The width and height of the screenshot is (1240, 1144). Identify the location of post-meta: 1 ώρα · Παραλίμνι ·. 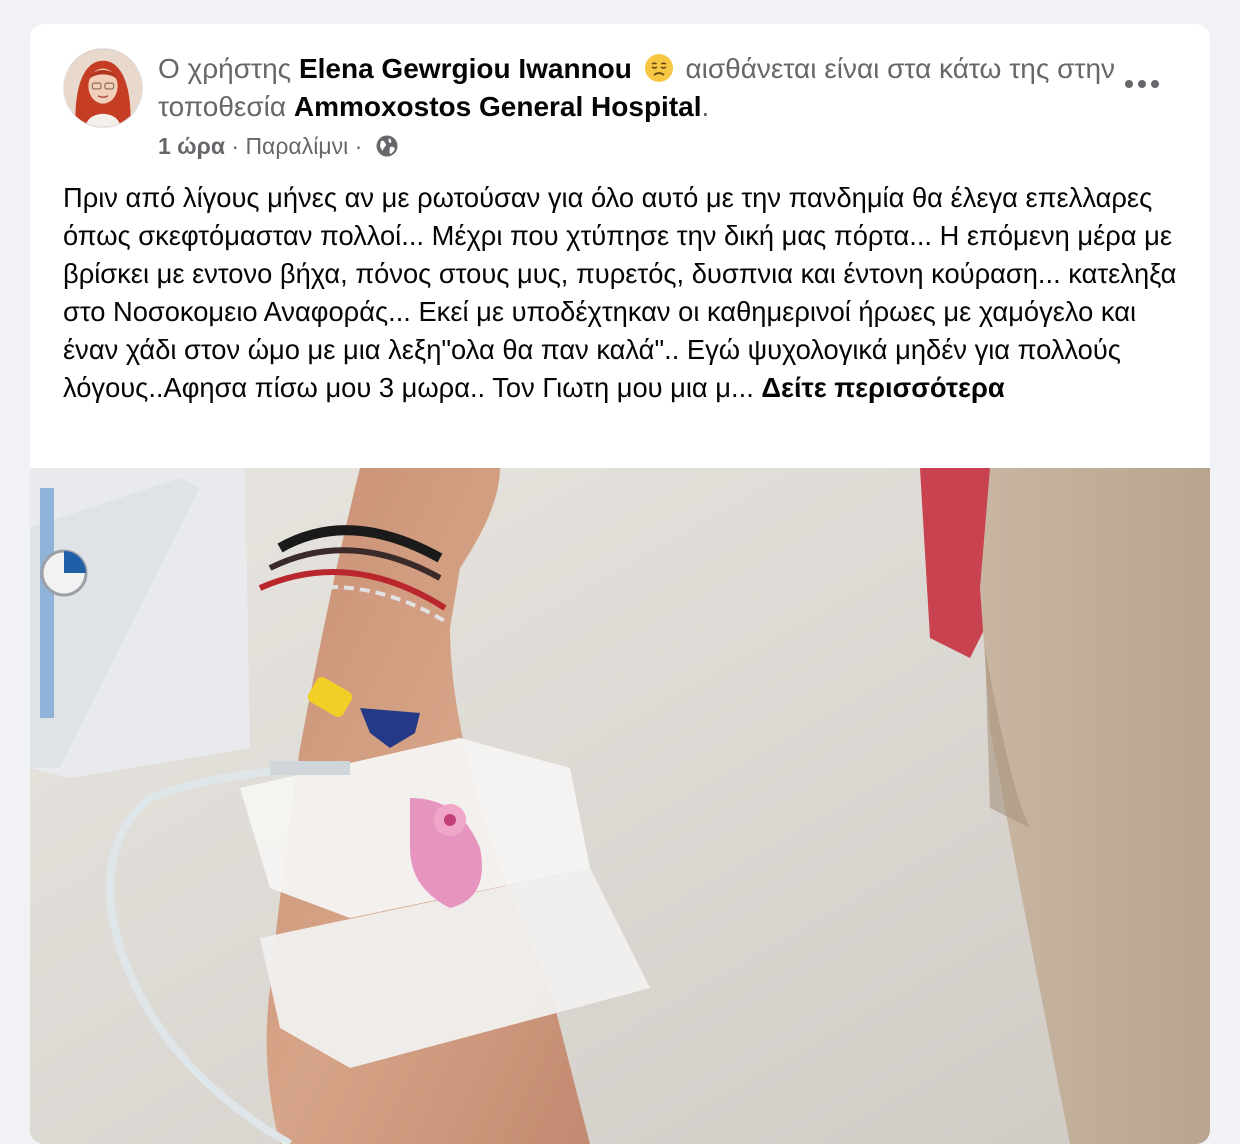
(278, 146).